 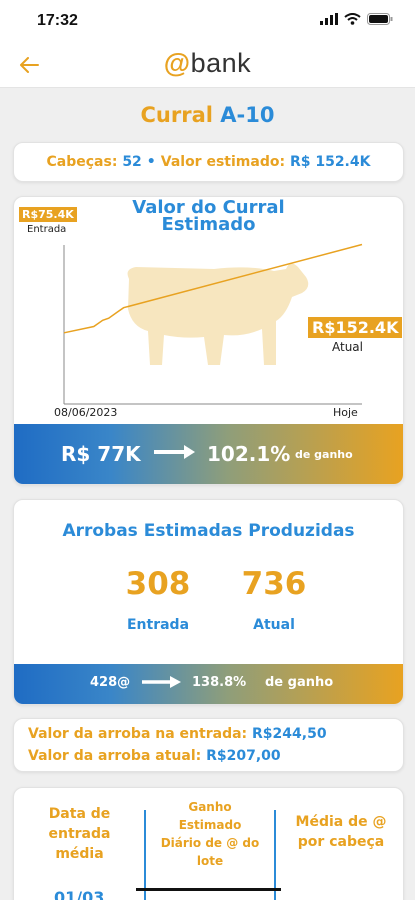 What do you see at coordinates (79, 894) in the screenshot?
I see `entry-date-value: 01/03` at bounding box center [79, 894].